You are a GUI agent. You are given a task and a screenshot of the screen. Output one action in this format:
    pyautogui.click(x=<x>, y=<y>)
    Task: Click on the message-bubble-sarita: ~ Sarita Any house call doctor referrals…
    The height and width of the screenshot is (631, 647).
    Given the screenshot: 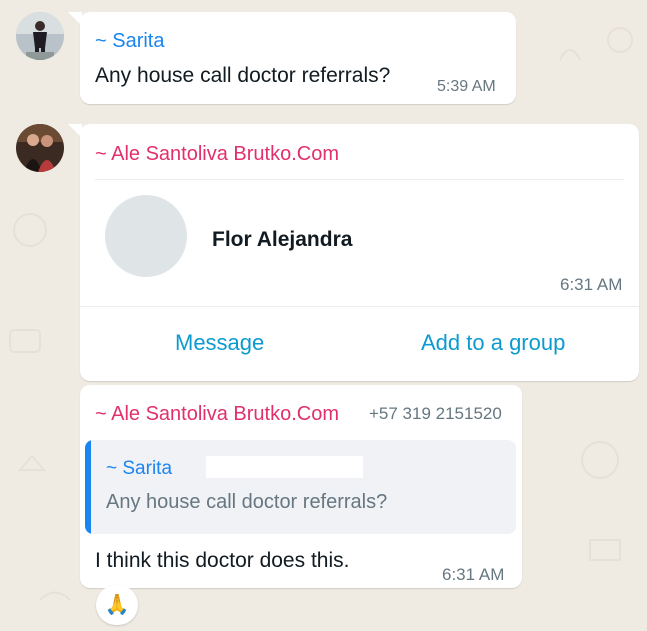 What is the action you would take?
    pyautogui.click(x=298, y=58)
    